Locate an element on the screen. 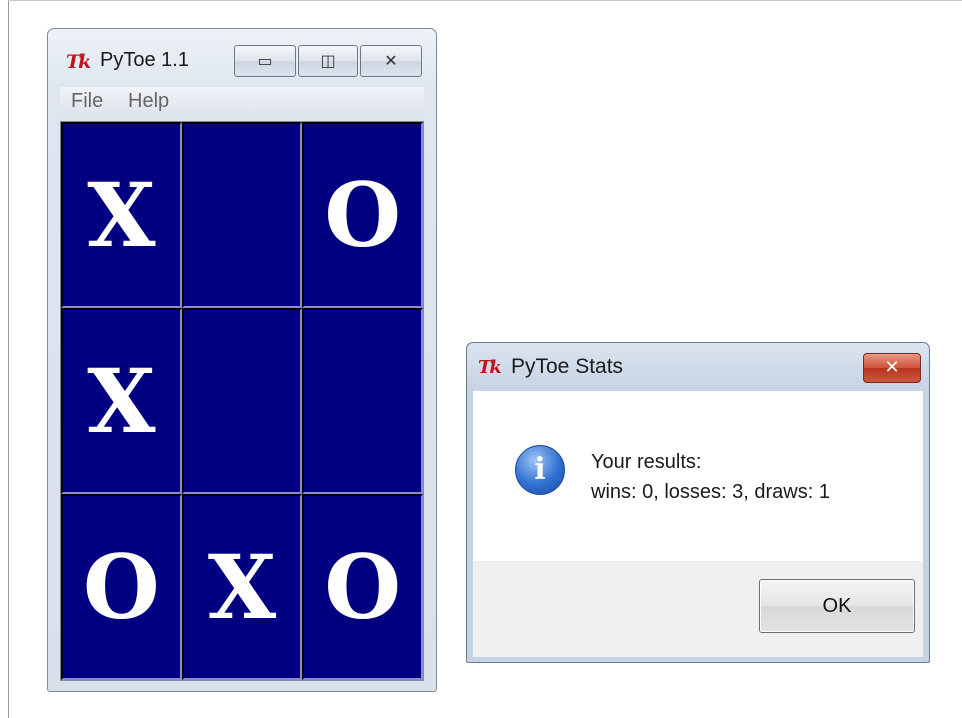 Image resolution: width=962 pixels, height=718 pixels. menu-file: File is located at coordinates (87, 101).